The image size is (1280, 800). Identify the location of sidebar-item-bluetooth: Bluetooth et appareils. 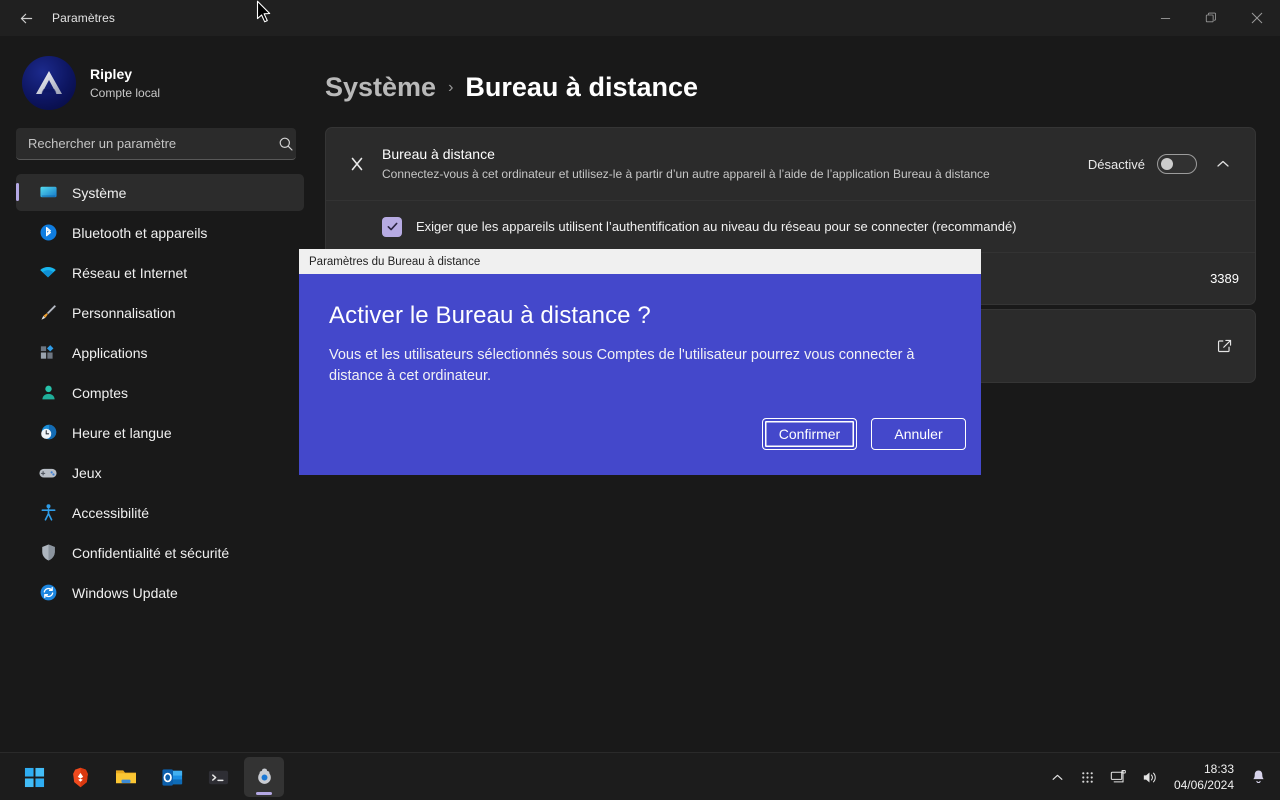
(160, 232).